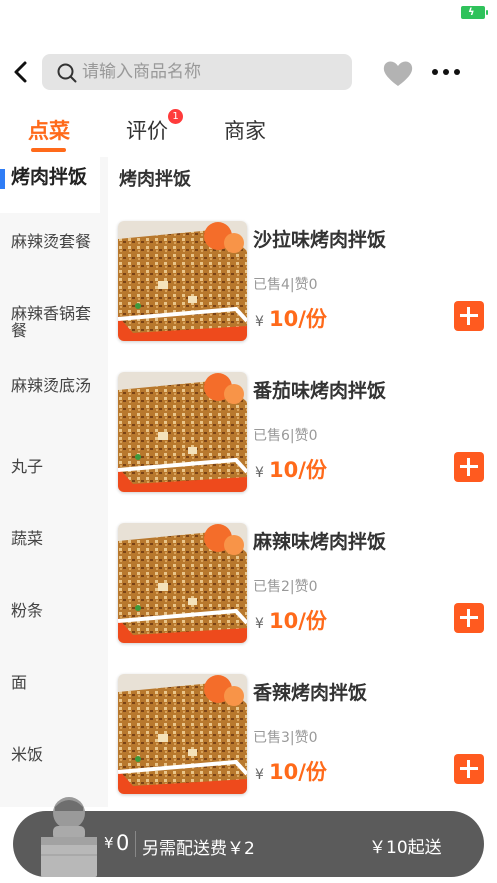 Image resolution: width=497 pixels, height=883 pixels. I want to click on heart-icon, so click(398, 73).